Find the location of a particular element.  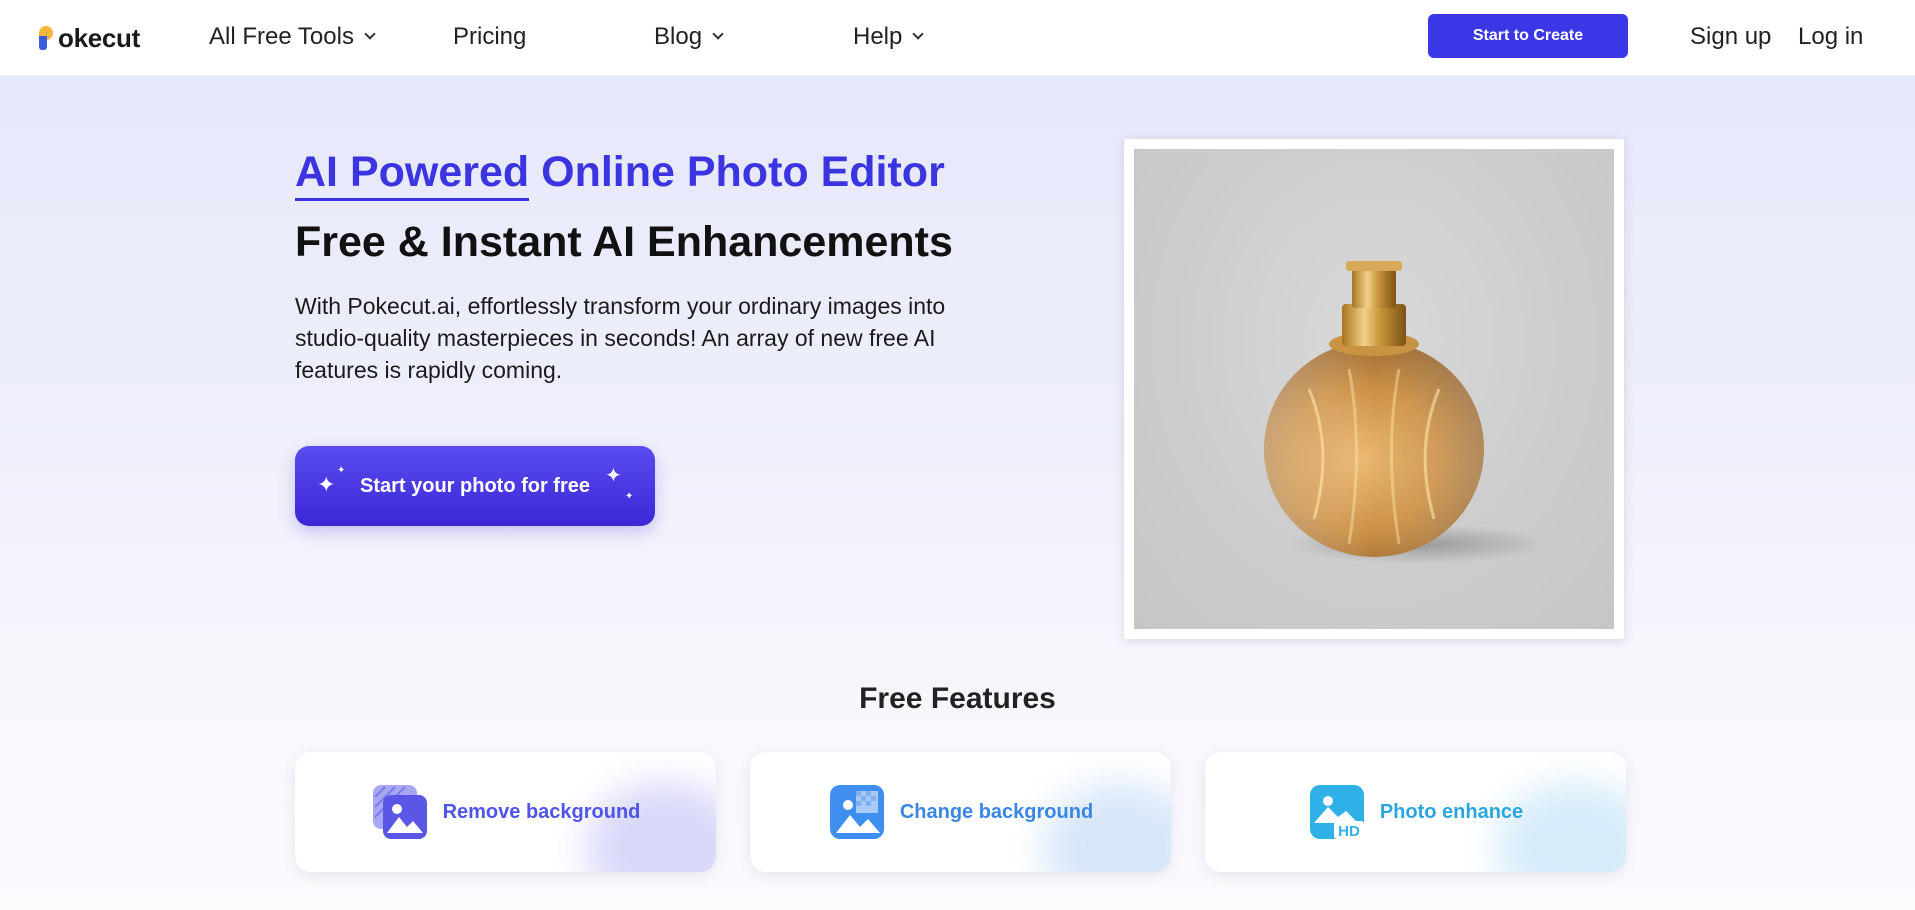

change-background-card: Change background is located at coordinates (960, 812).